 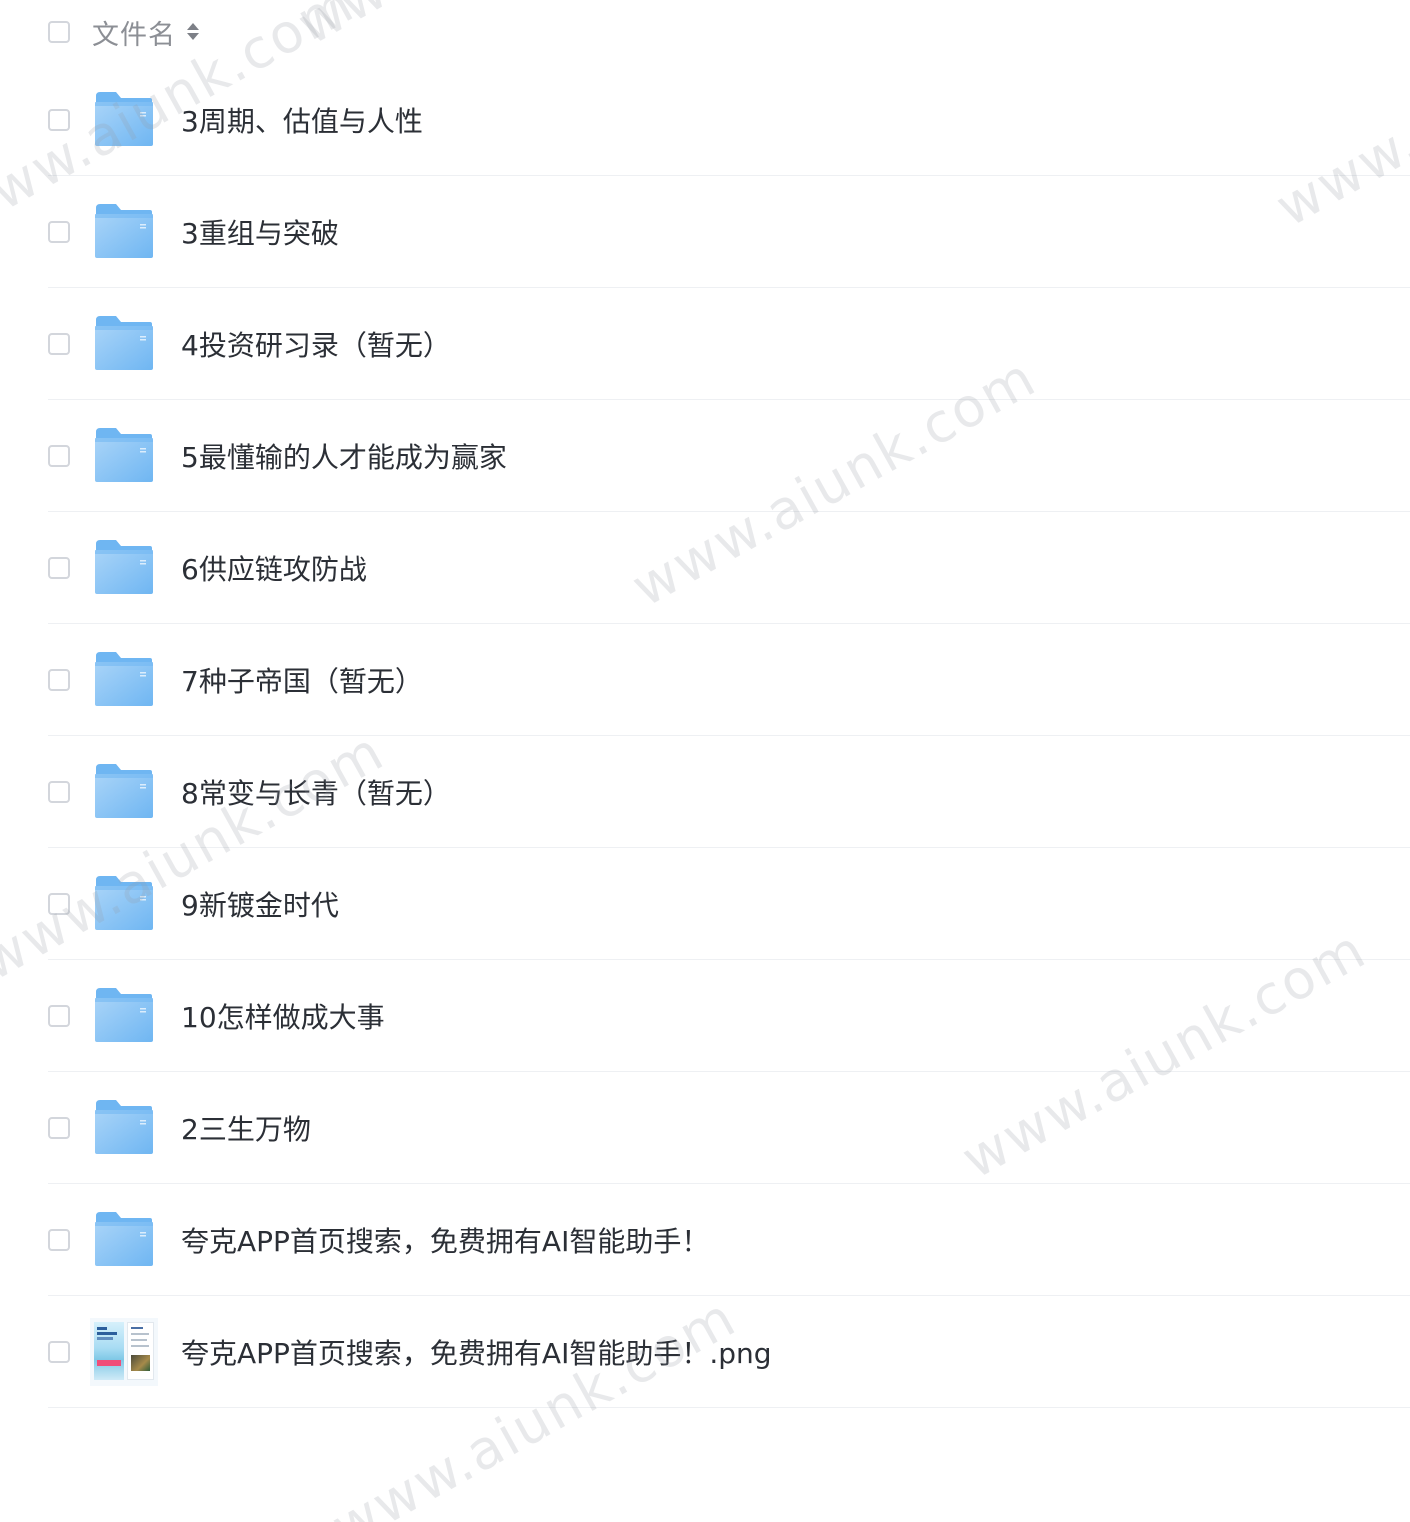 I want to click on file-row: 3周期、估值与人性, so click(x=729, y=120).